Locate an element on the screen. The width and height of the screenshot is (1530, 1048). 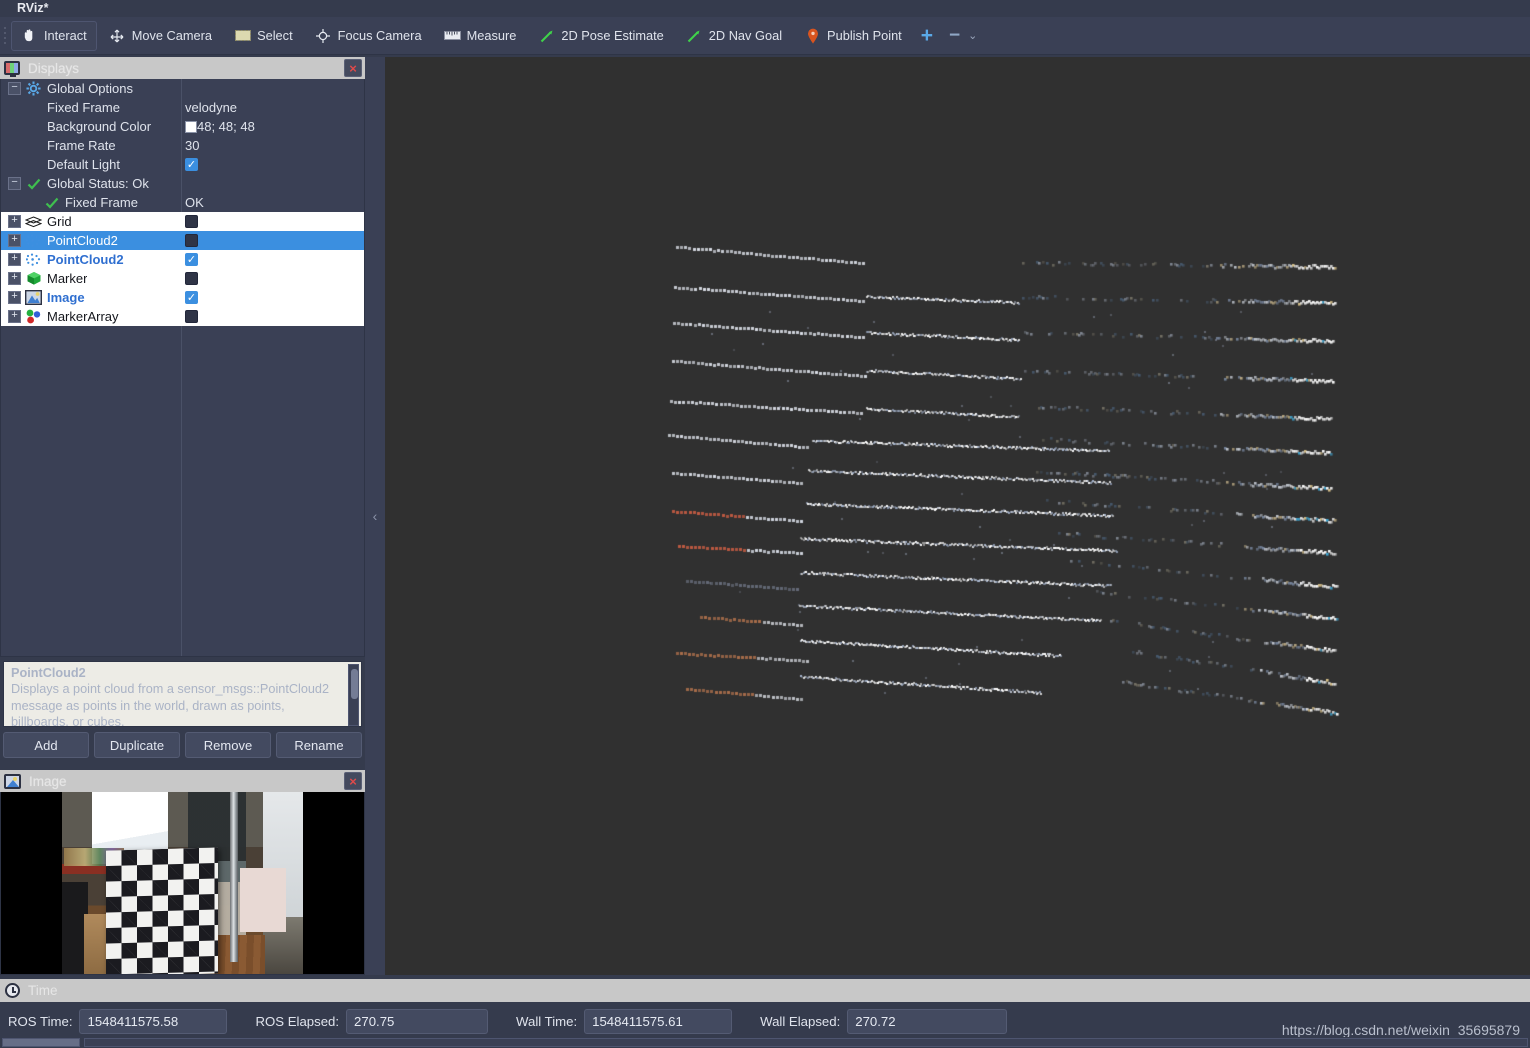
tree-row-background-color: Background Color 48; 48; 48 is located at coordinates (182, 126).